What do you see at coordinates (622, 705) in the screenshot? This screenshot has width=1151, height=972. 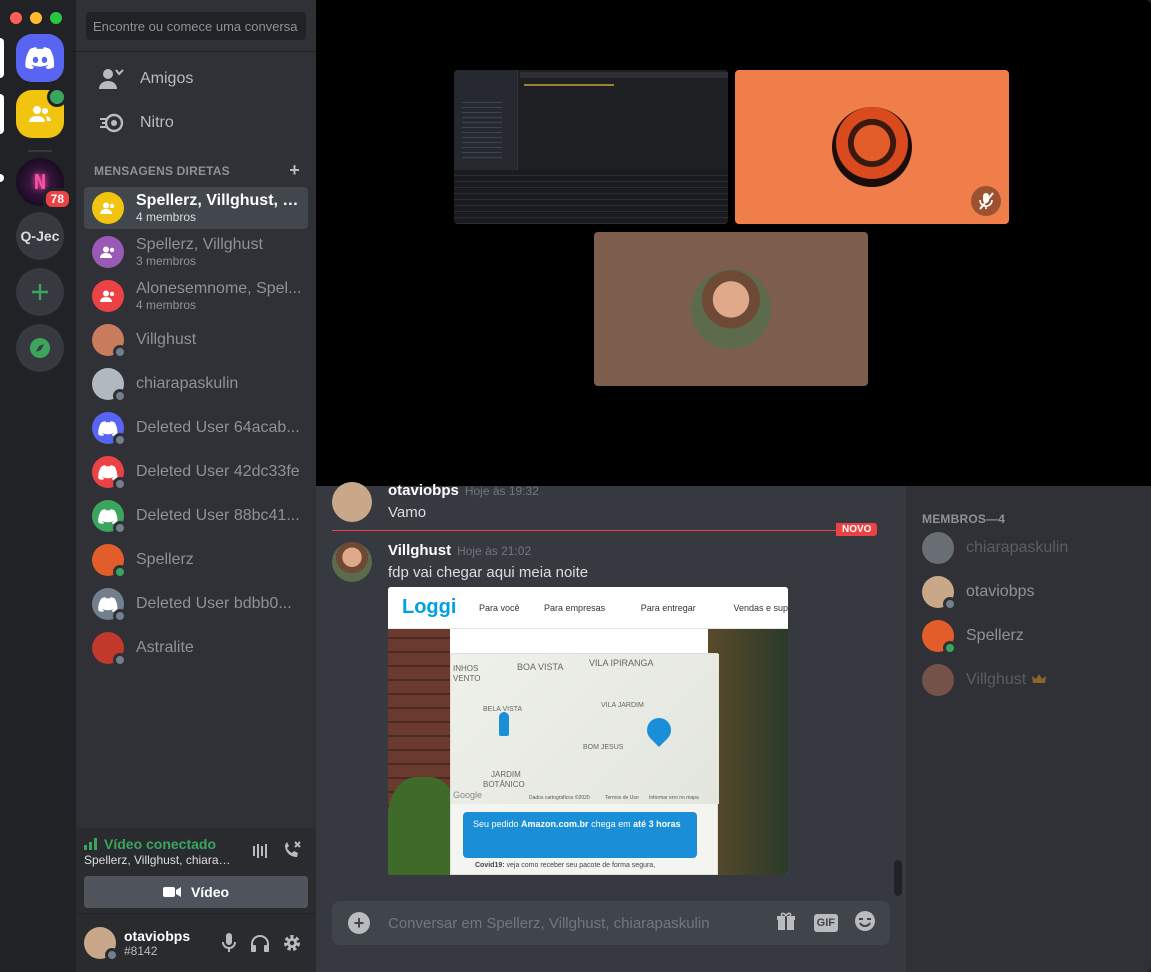 I see `map-label: VILA JARDIM` at bounding box center [622, 705].